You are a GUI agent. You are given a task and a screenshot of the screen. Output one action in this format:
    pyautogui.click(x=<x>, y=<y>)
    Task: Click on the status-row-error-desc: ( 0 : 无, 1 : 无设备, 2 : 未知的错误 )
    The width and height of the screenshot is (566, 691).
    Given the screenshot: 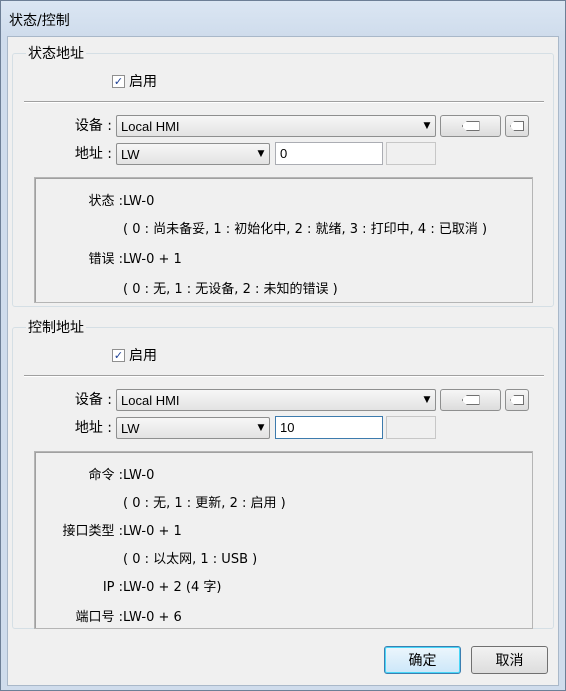 What is the action you would take?
    pyautogui.click(x=230, y=289)
    